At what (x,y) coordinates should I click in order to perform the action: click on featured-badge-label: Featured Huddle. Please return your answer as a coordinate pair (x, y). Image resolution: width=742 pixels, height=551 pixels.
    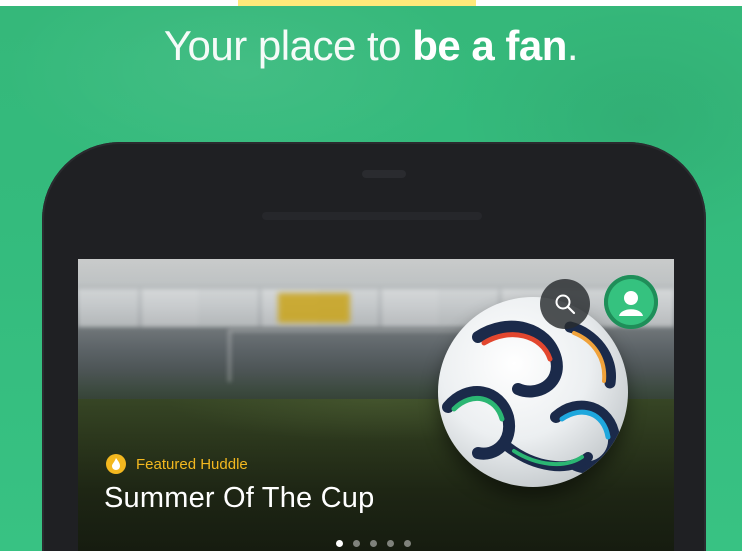
    Looking at the image, I should click on (192, 464).